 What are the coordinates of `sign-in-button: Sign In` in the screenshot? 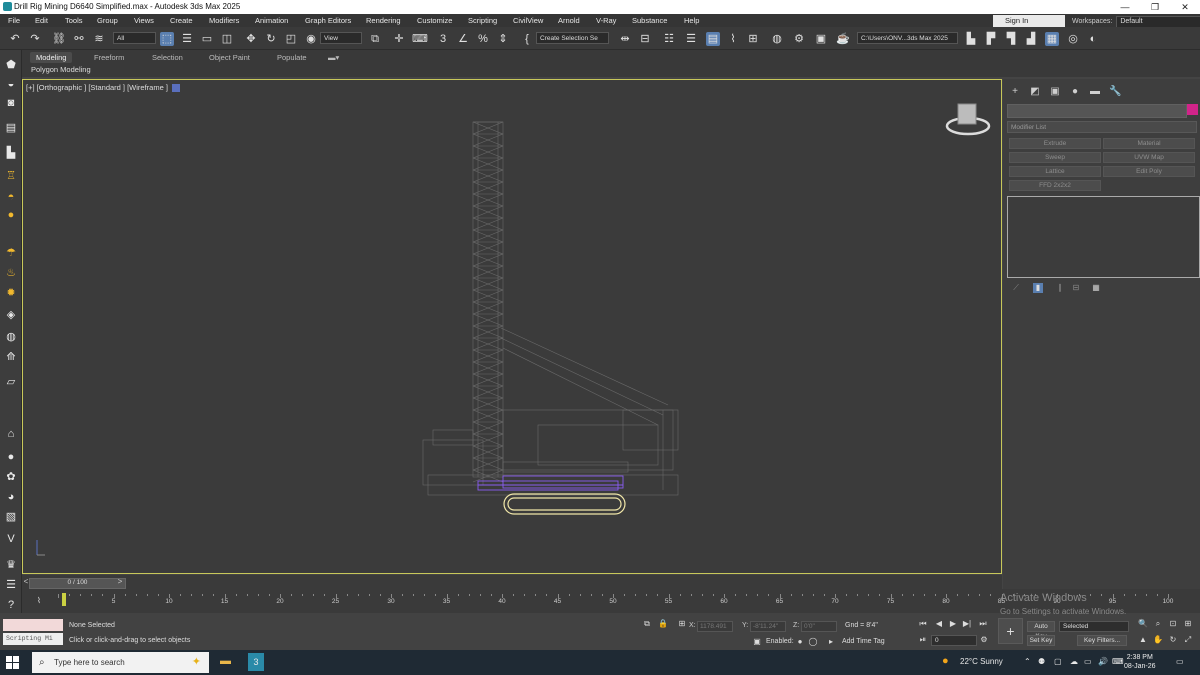 It's located at (1029, 21).